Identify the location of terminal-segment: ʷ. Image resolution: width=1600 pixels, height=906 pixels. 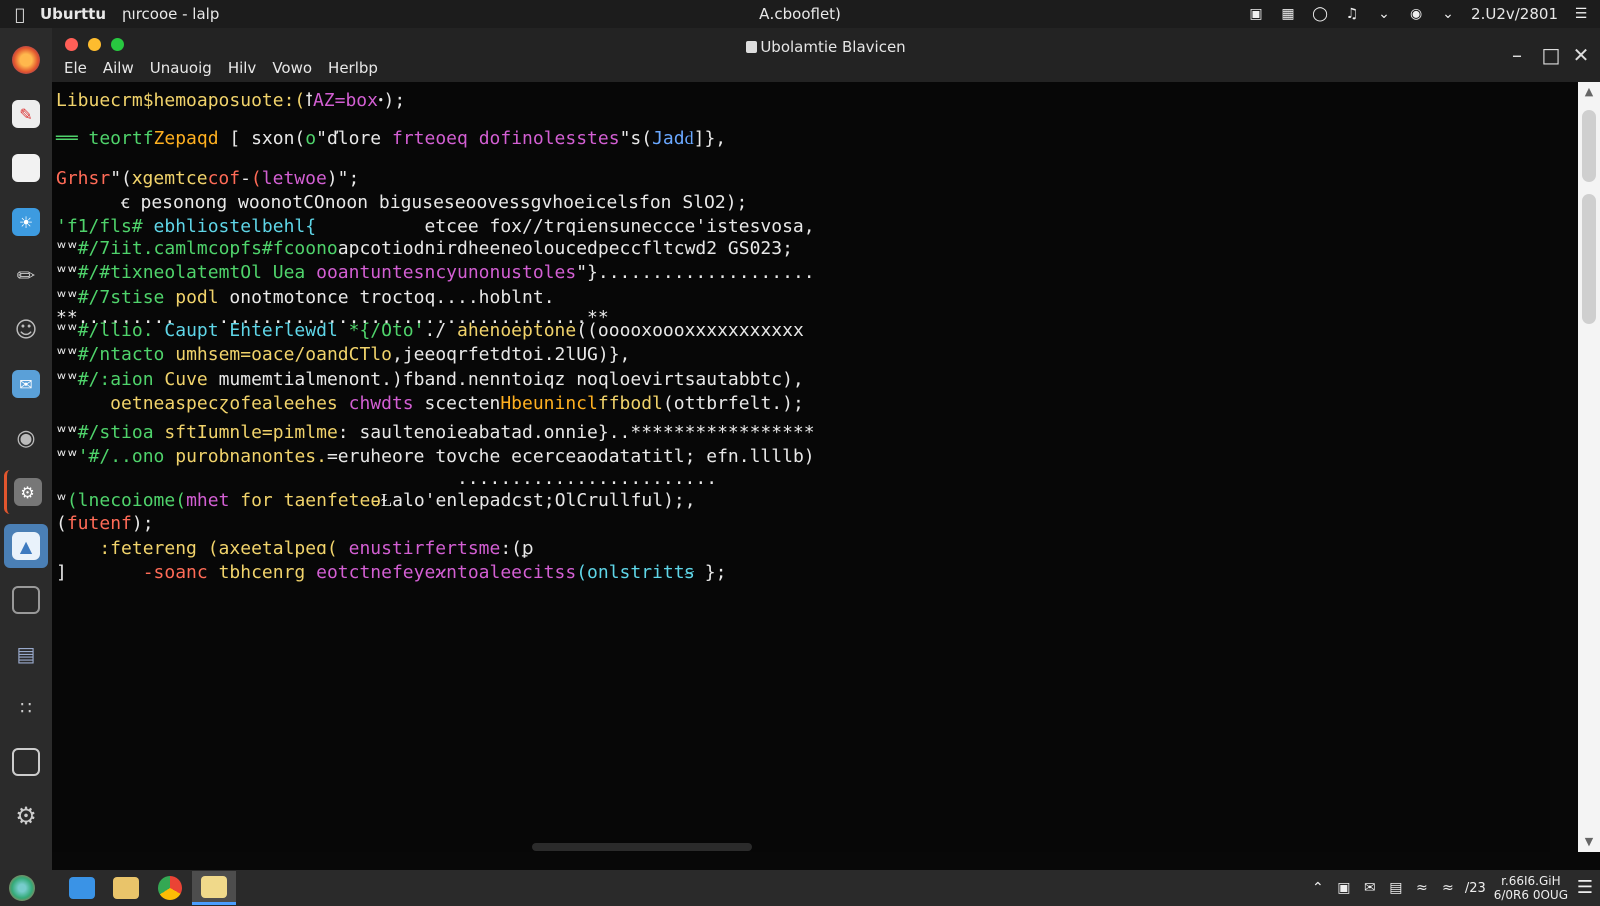
(61, 500).